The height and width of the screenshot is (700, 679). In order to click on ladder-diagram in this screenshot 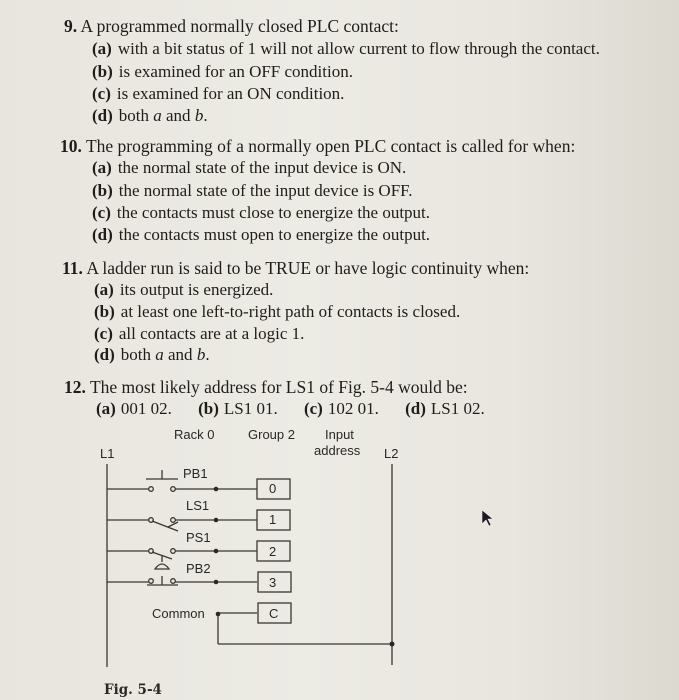, I will do `click(250, 565)`.